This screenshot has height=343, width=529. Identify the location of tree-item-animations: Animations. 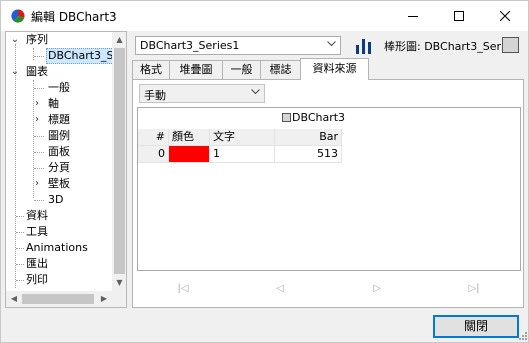
(59, 248).